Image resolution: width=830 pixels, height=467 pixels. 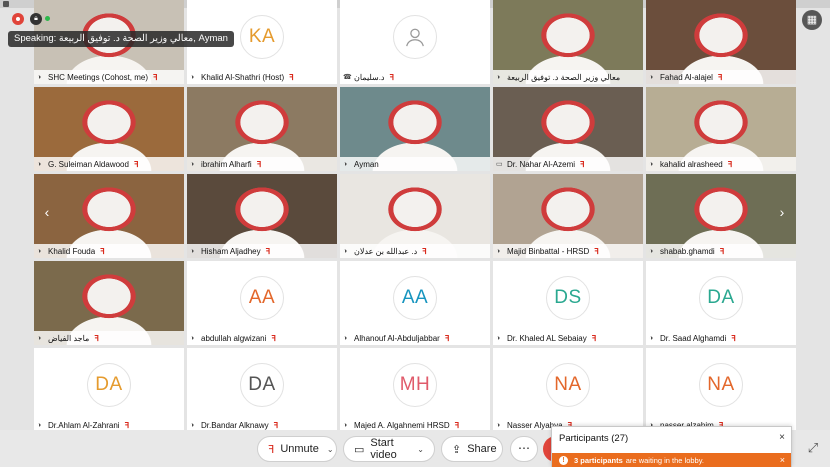 I want to click on user-icon, so click(x=415, y=37).